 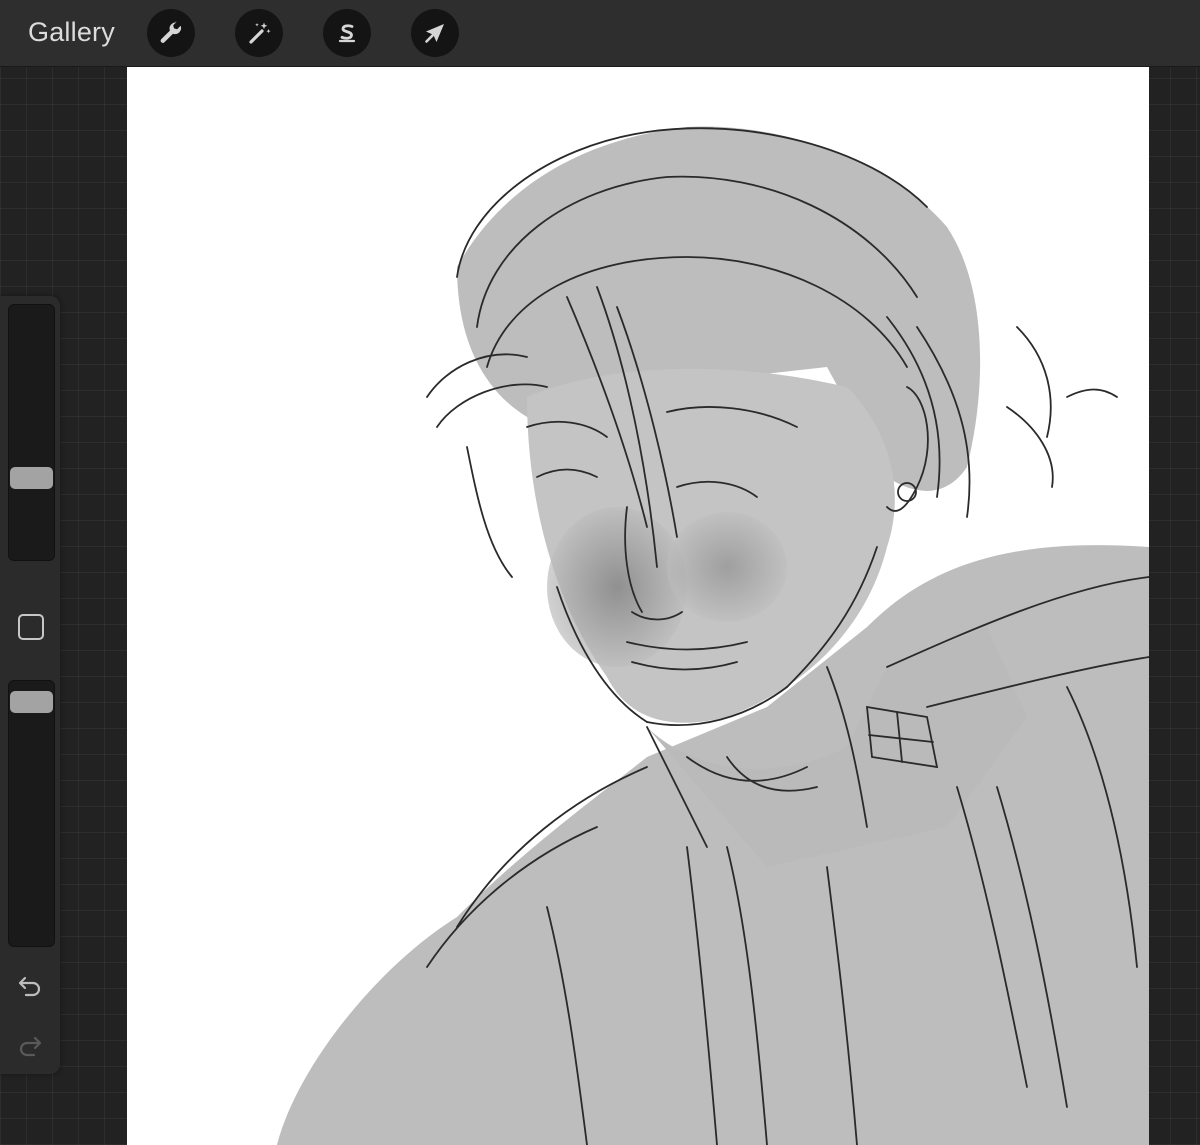 I want to click on selection-s-icon, so click(x=347, y=33).